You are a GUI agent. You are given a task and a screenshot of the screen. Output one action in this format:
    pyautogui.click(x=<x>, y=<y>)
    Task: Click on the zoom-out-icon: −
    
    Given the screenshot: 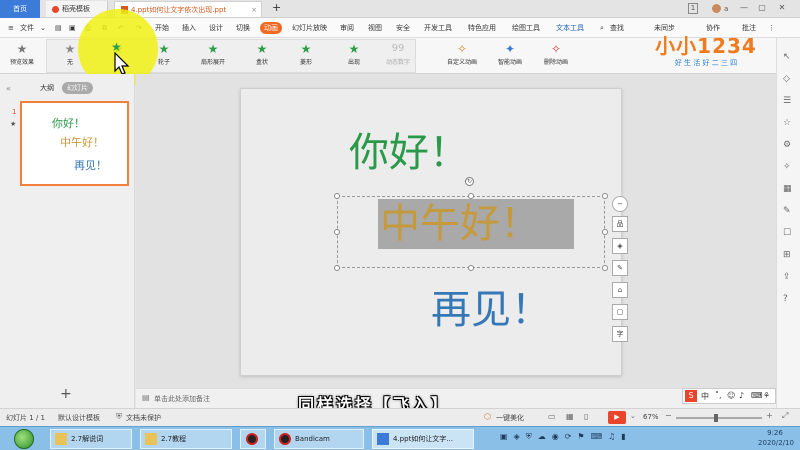 What is the action you would take?
    pyautogui.click(x=668, y=415)
    